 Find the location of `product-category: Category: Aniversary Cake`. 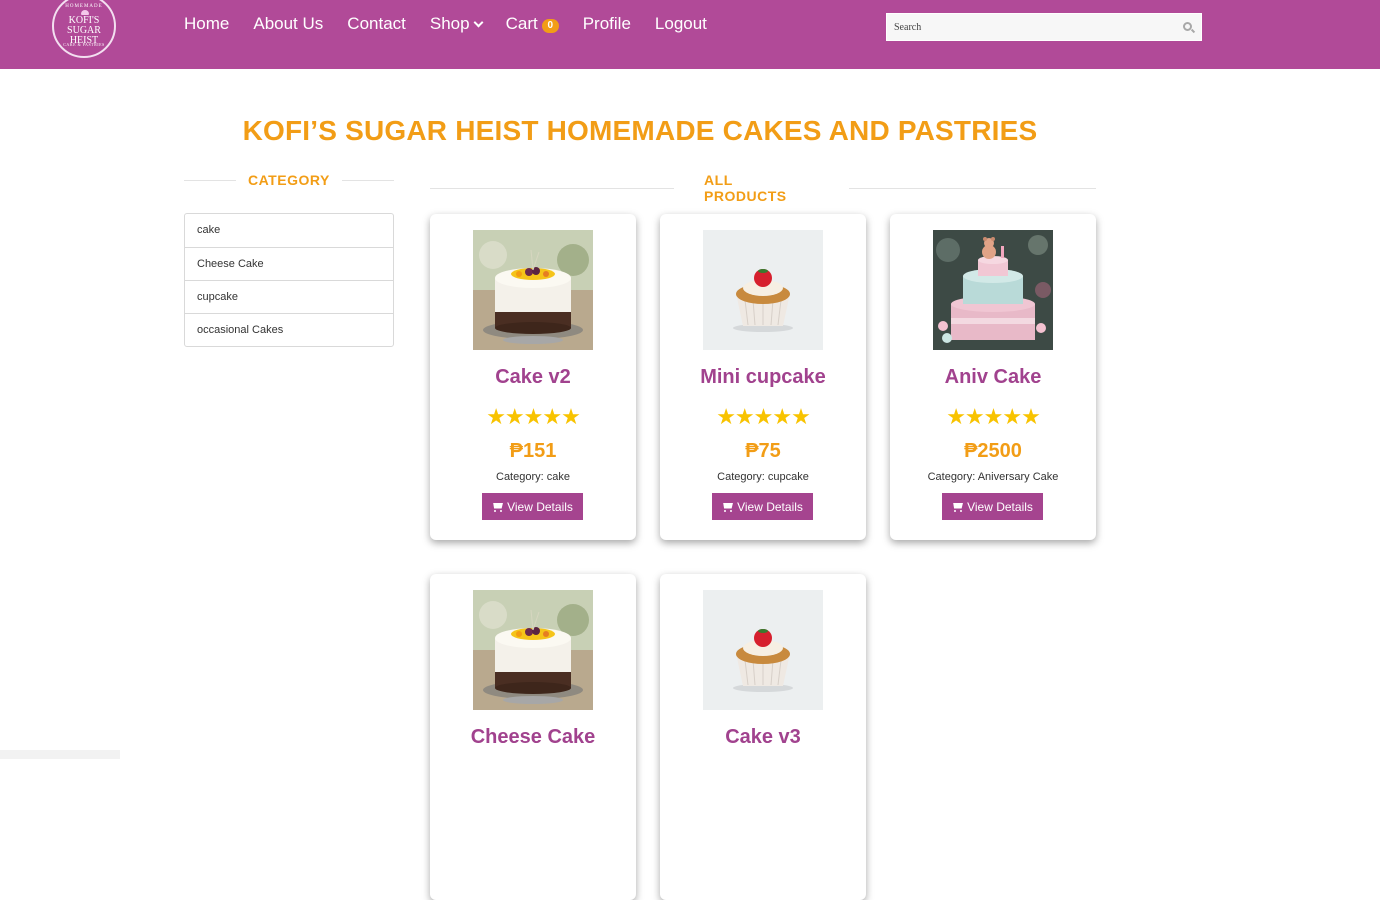

product-category: Category: Aniversary Cake is located at coordinates (993, 477).